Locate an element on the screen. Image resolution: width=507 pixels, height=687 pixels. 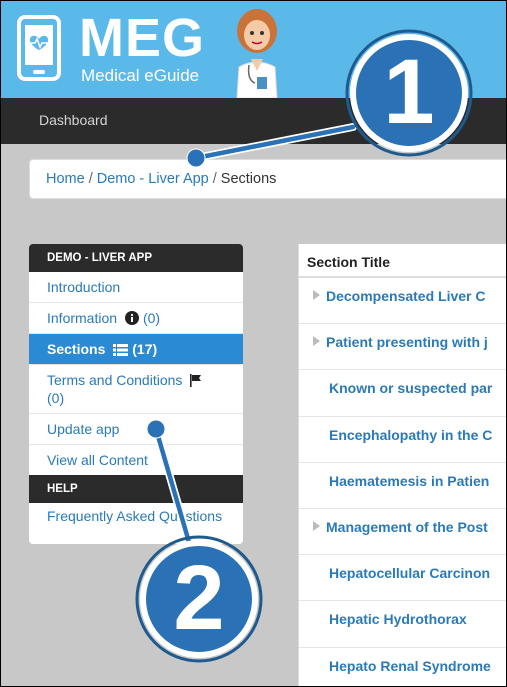
callout-one-number: 1 is located at coordinates (409, 92).